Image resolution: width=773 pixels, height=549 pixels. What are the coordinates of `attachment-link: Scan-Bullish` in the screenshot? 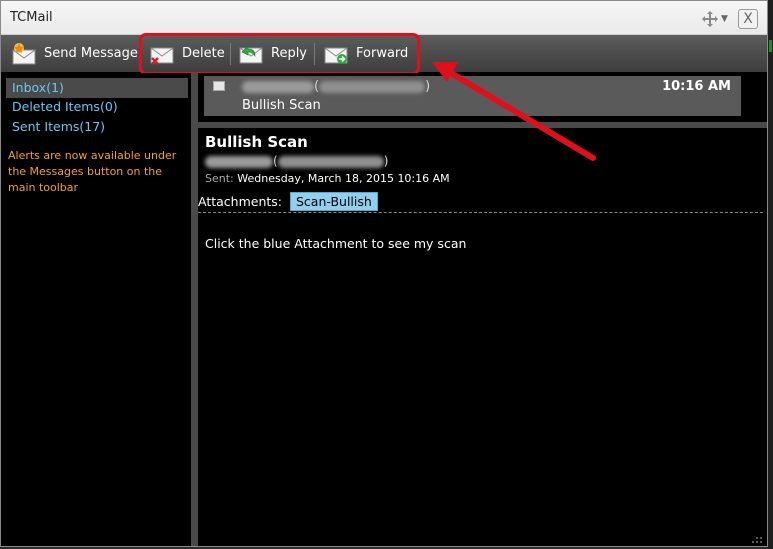 It's located at (334, 201).